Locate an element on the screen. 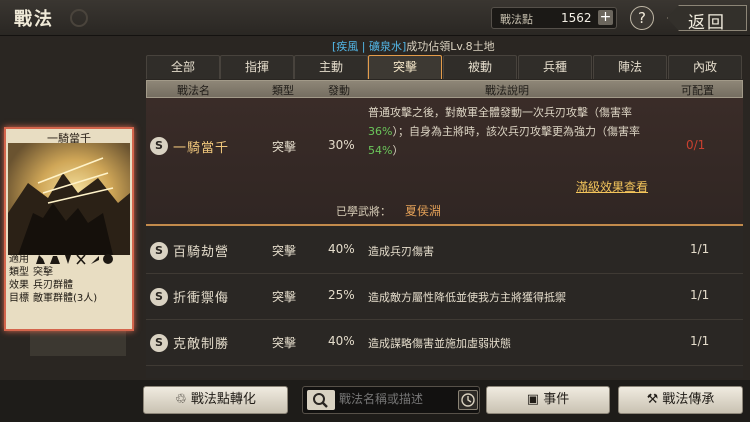  column-rate: 發動 is located at coordinates (339, 90).